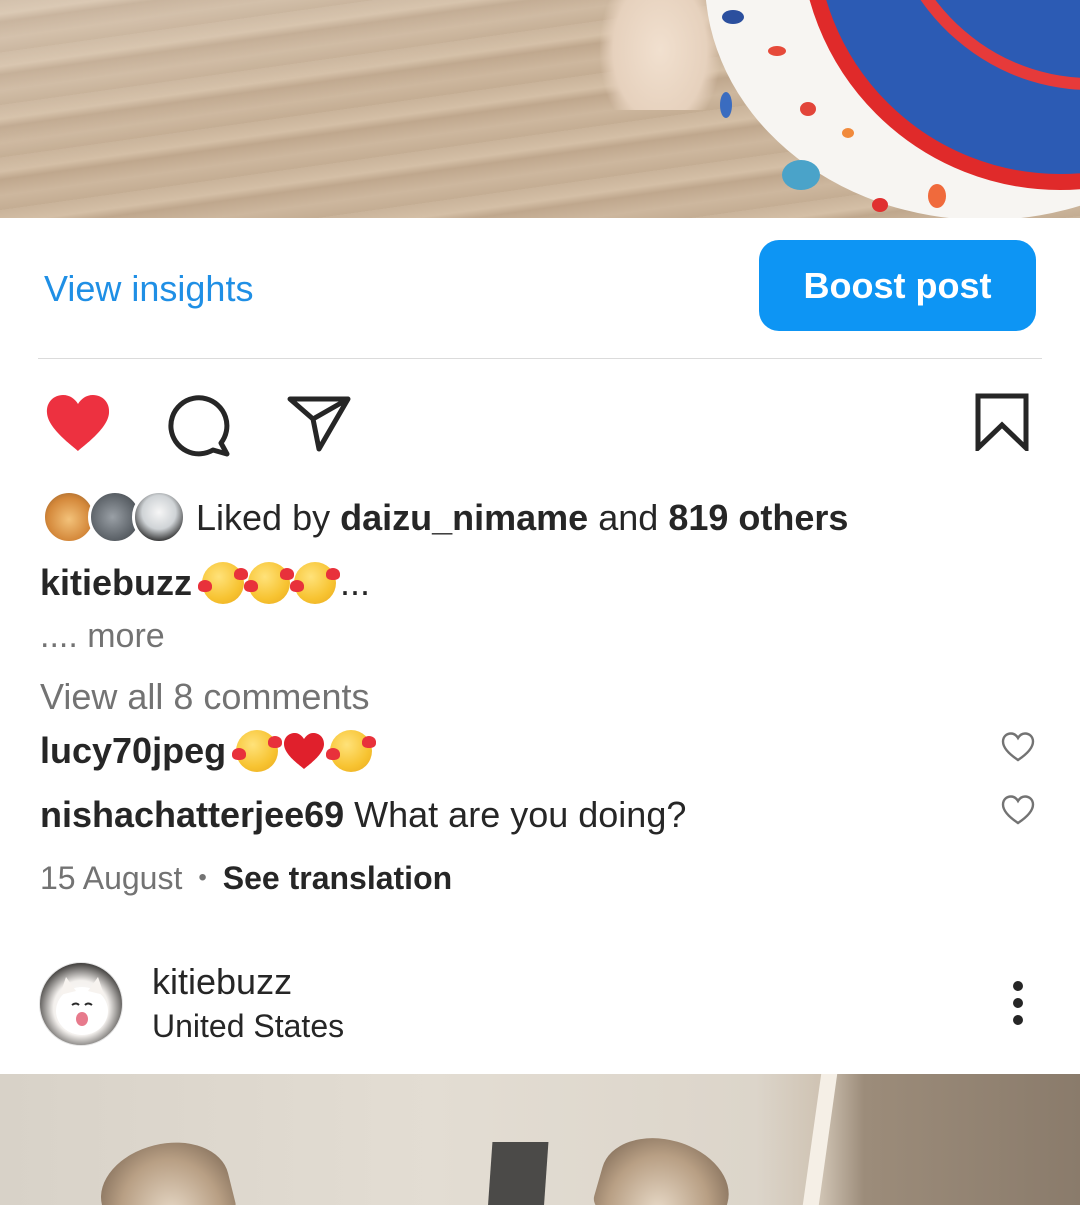  What do you see at coordinates (102, 636) in the screenshot?
I see `caption-more-link: .... more` at bounding box center [102, 636].